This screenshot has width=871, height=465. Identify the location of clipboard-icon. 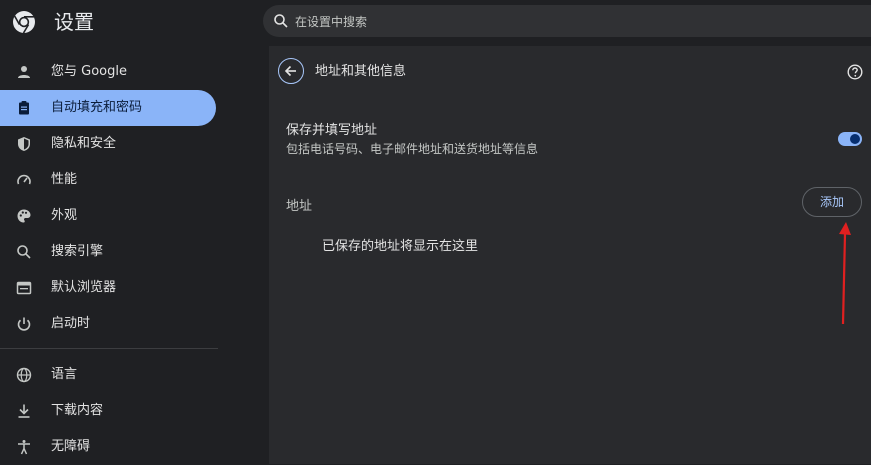
(24, 108).